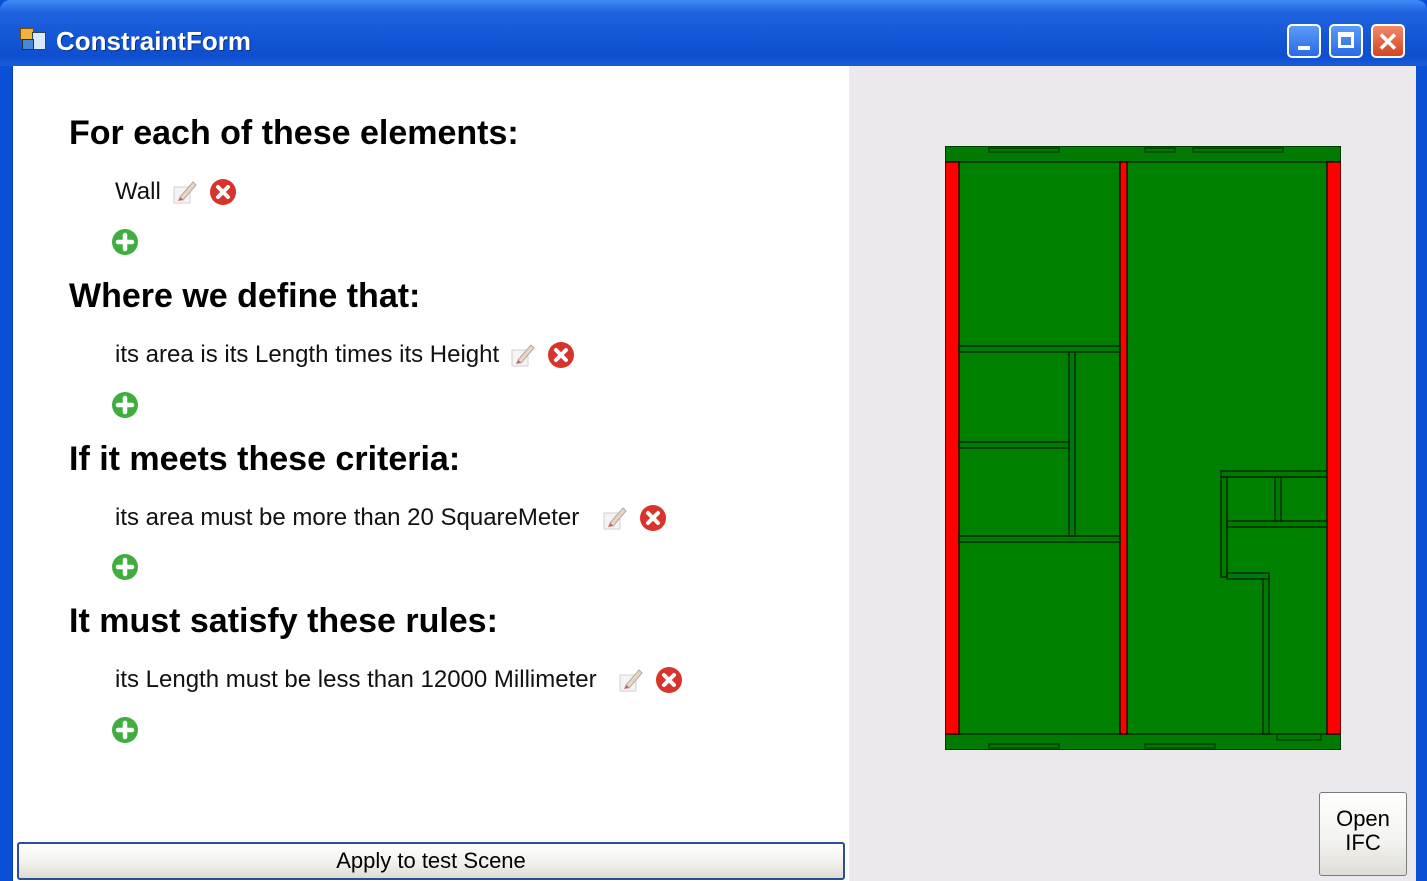 The width and height of the screenshot is (1427, 881). What do you see at coordinates (1123, 448) in the screenshot?
I see `failing-wall-middle` at bounding box center [1123, 448].